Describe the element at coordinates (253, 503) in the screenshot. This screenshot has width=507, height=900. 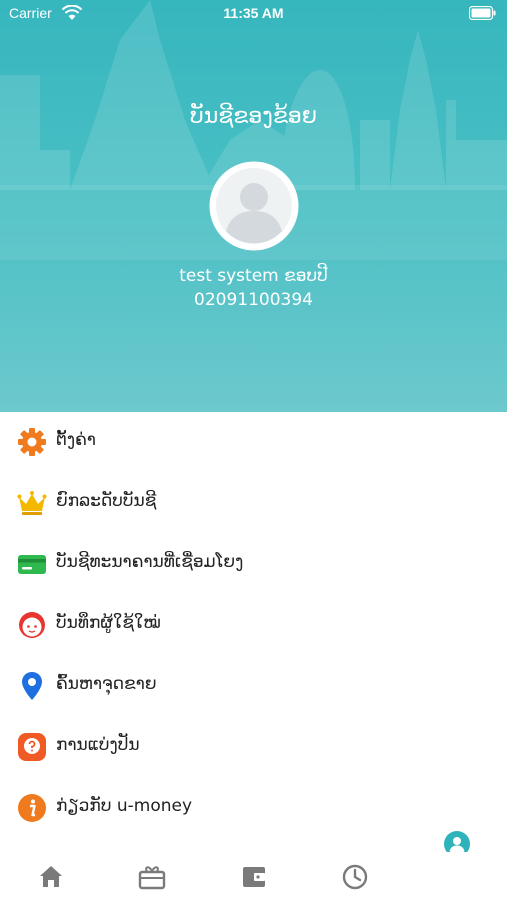
I see `menu-item-upgrade-account: ຍົກລະດັບບັນຊີ` at that location.